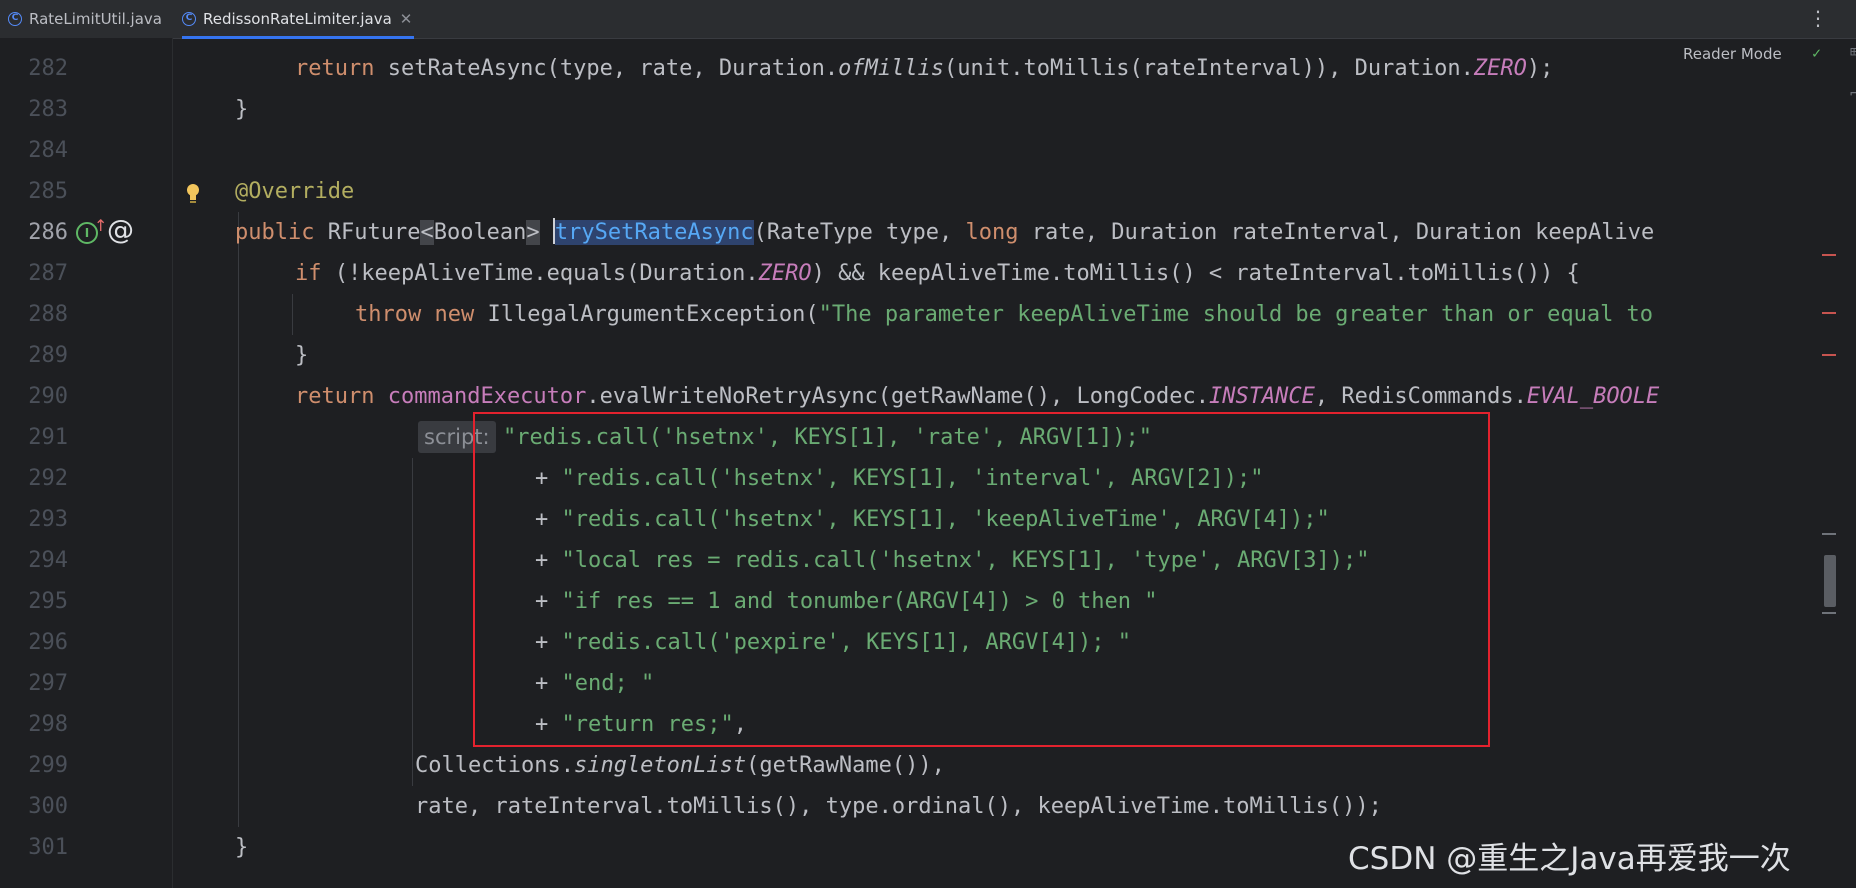 This screenshot has height=888, width=1856. Describe the element at coordinates (740, 724) in the screenshot. I see `code-text: ,` at that location.